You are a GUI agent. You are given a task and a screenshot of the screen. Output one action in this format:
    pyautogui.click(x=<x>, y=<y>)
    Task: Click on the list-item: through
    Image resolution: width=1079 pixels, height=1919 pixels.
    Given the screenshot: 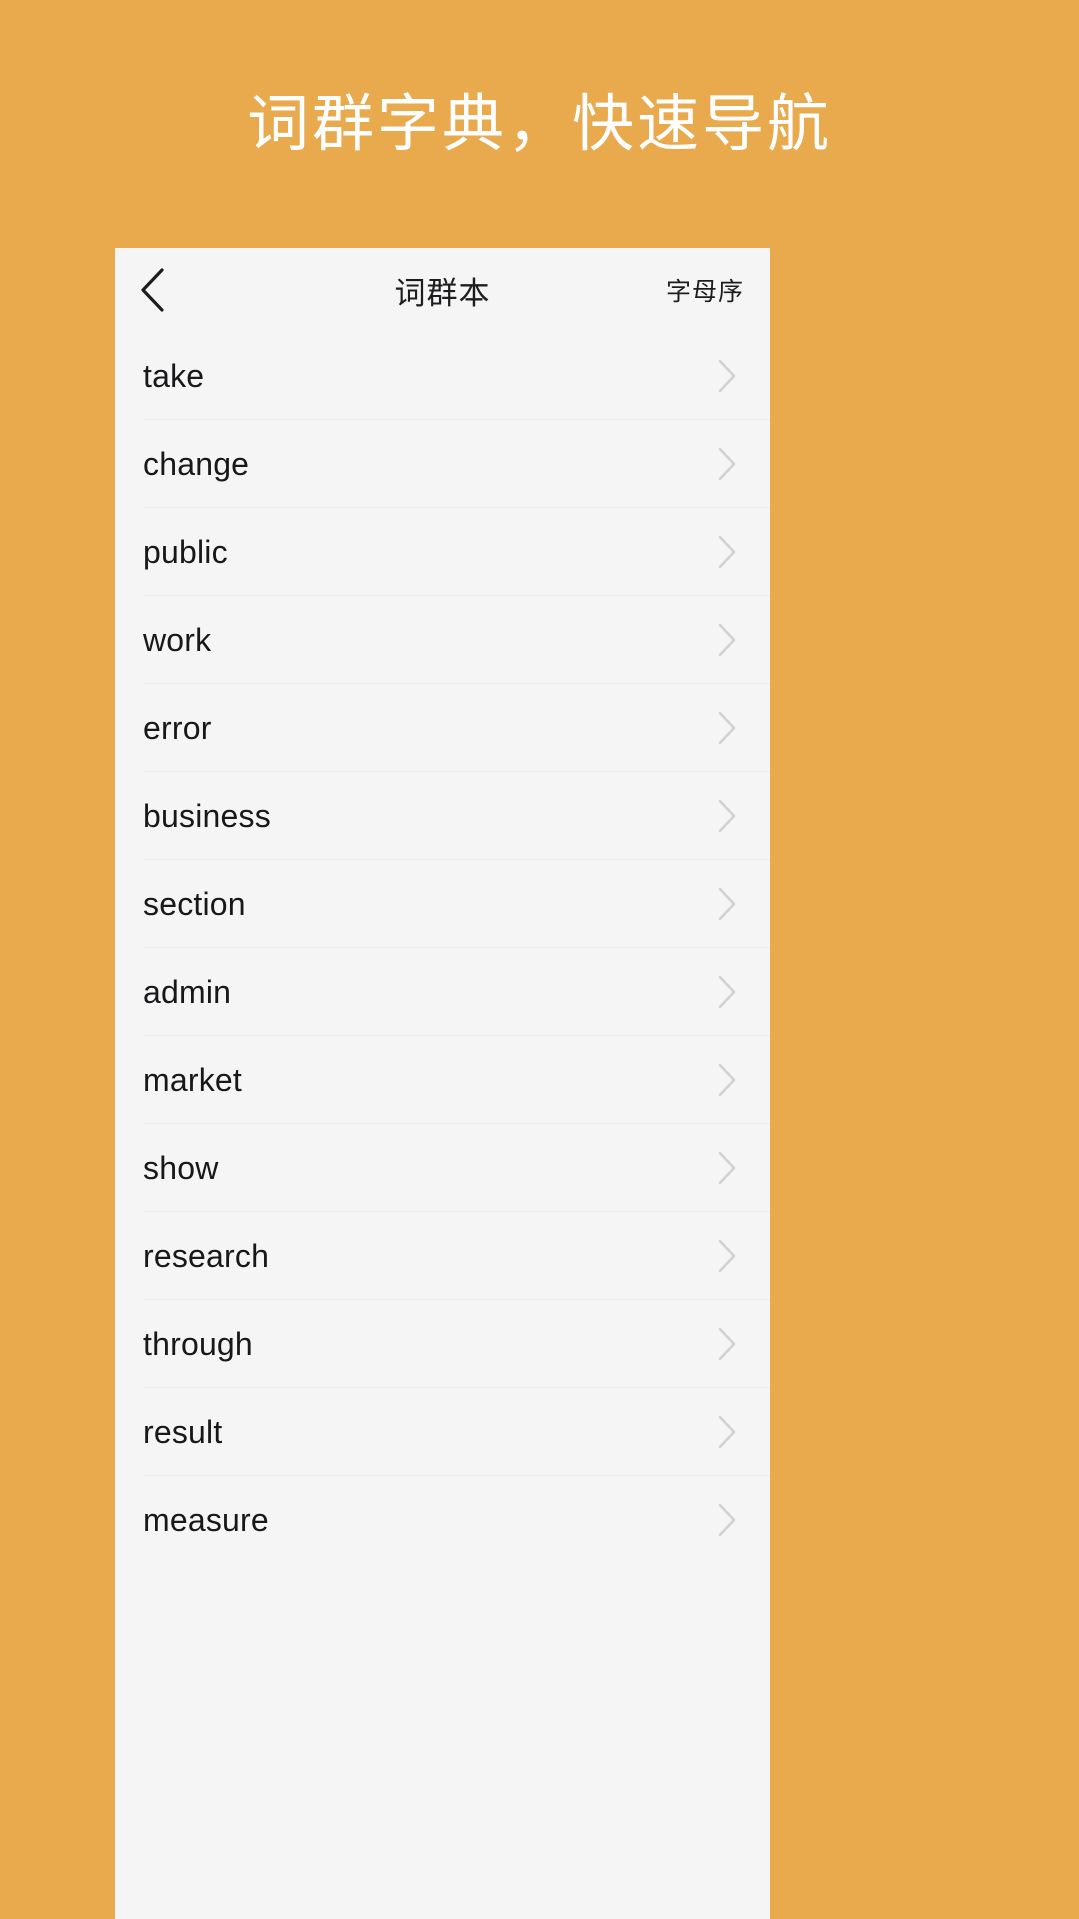 What is the action you would take?
    pyautogui.click(x=442, y=1344)
    